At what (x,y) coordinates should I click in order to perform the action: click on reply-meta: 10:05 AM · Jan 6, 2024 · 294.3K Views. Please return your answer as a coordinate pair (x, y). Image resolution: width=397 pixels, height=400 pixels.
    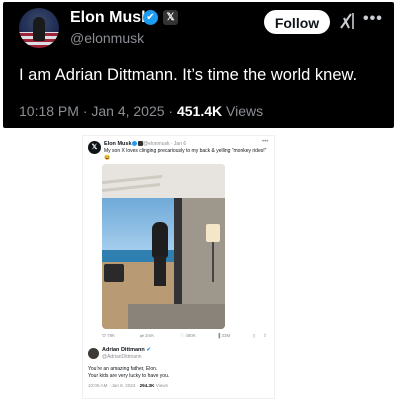
    Looking at the image, I should click on (128, 385).